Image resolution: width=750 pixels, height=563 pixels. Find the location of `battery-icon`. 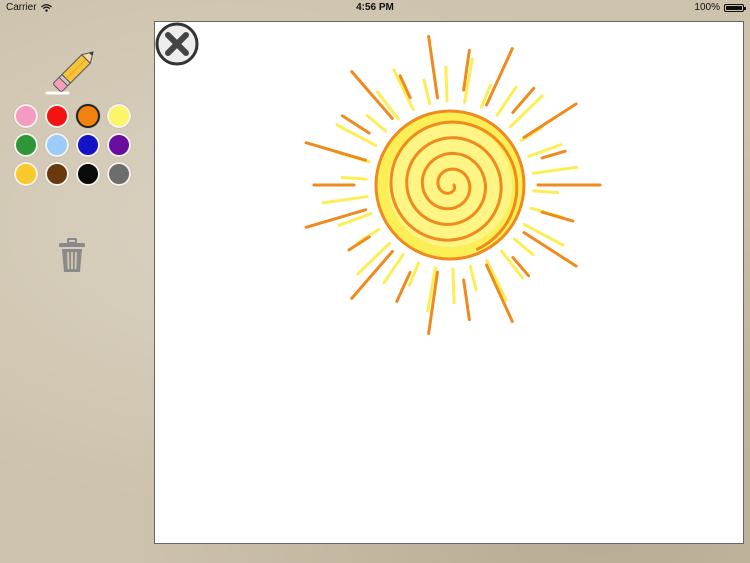

battery-icon is located at coordinates (735, 7).